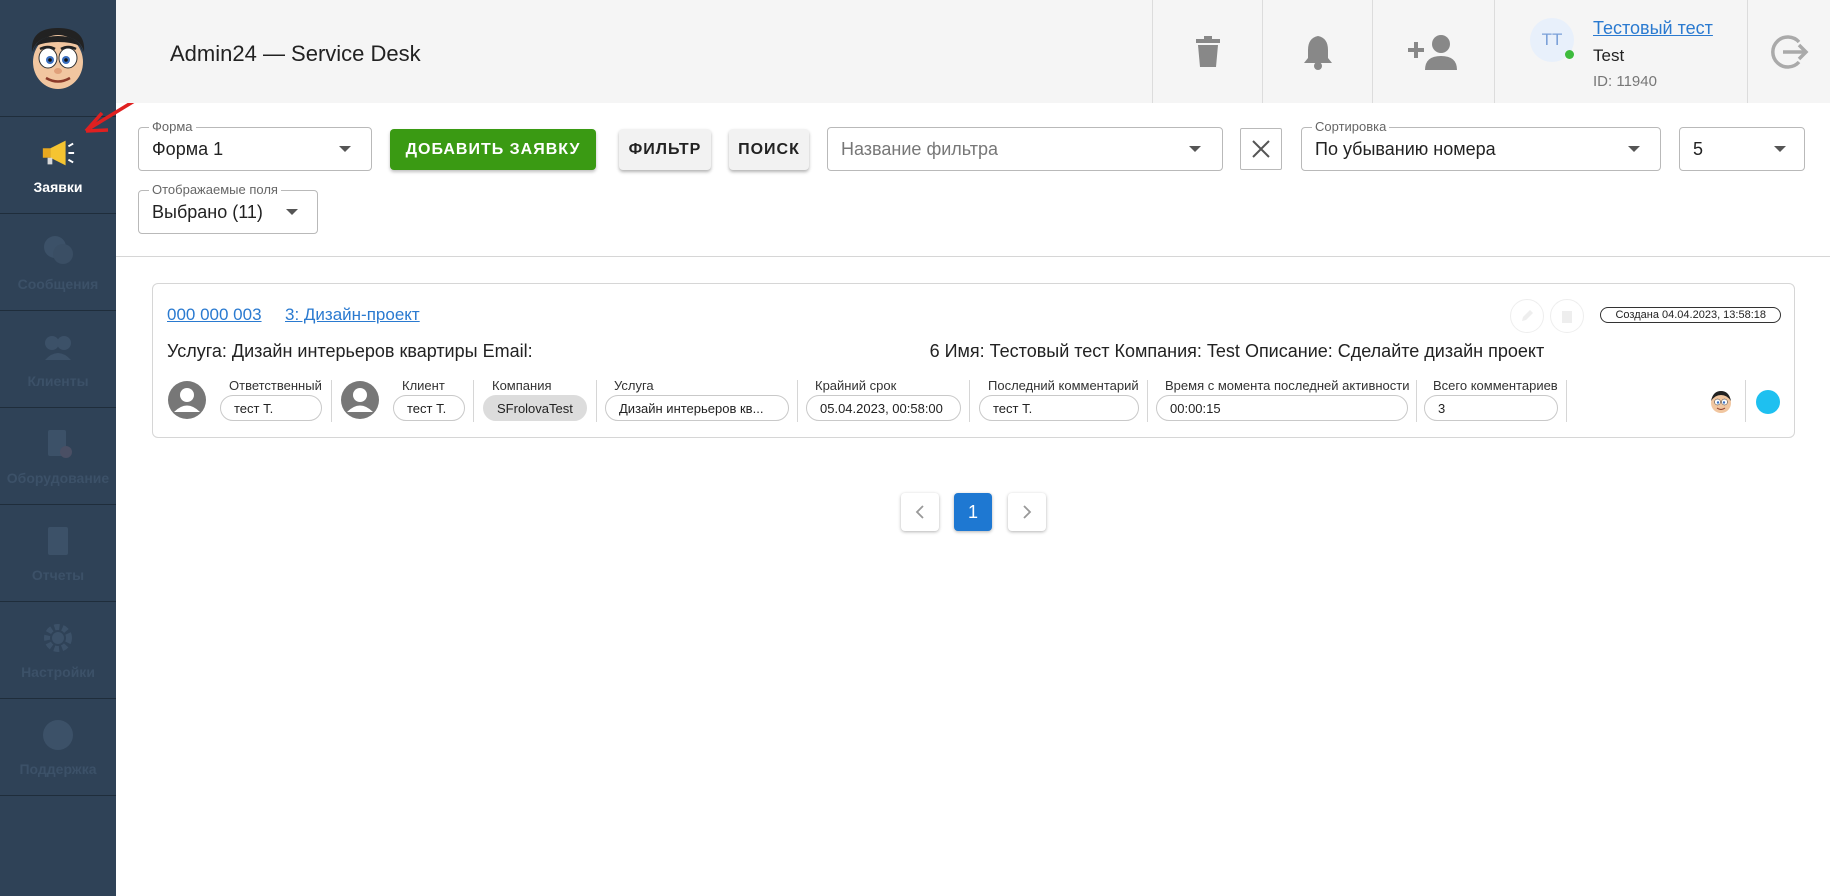 This screenshot has height=896, width=1830. I want to click on sidebar-item-support: Поддержка, so click(58, 747).